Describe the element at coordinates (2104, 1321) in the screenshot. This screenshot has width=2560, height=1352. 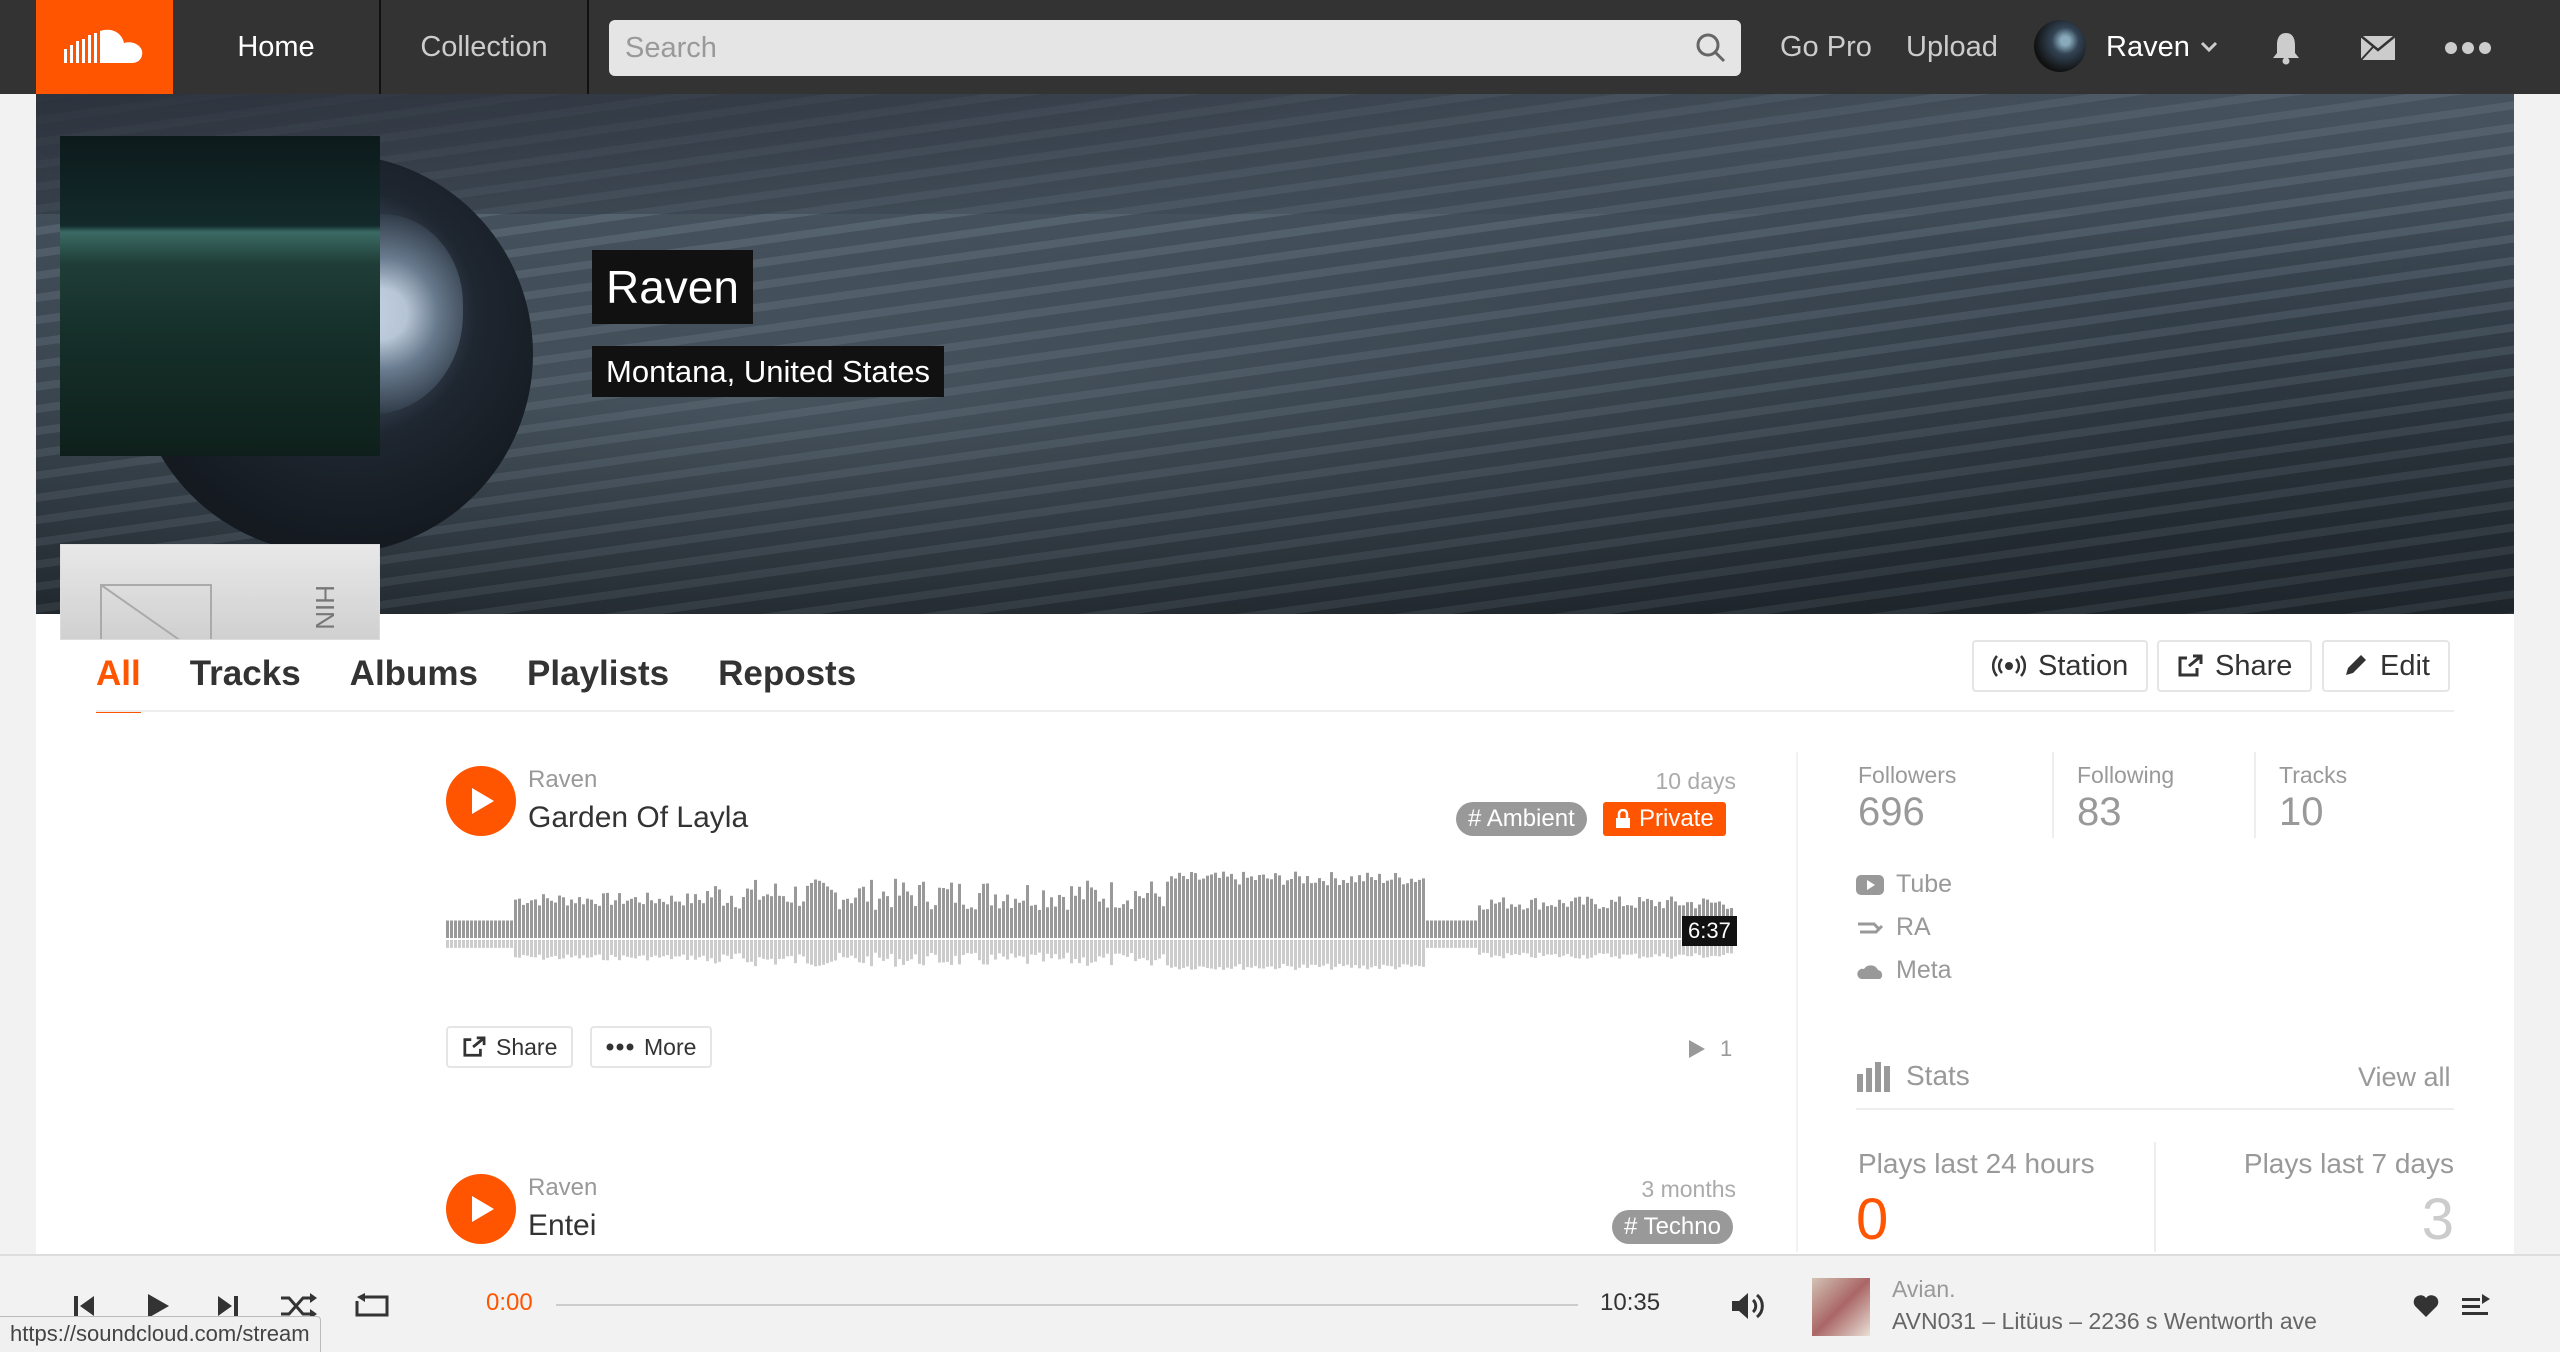
I see `now-playing-title: AVN031 – Litüus – 2236 s Wentworth ave` at that location.